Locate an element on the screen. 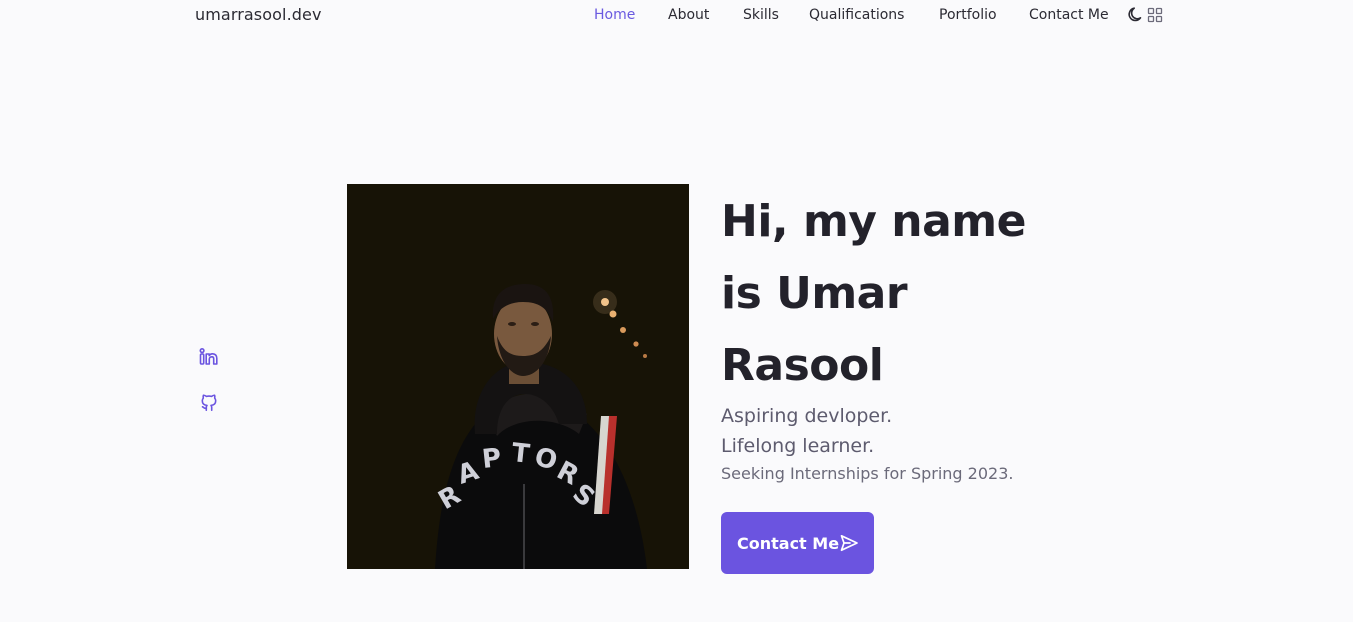 Image resolution: width=1353 pixels, height=622 pixels. contact-me-label: Contact Me is located at coordinates (788, 543).